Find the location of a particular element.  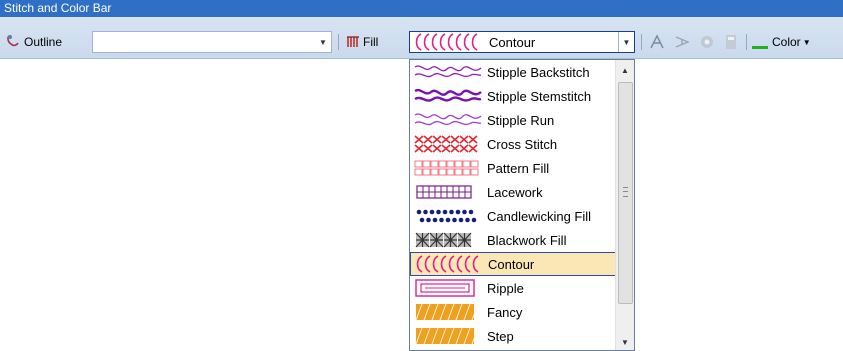

list-item: Cross Stitch is located at coordinates (513, 144).